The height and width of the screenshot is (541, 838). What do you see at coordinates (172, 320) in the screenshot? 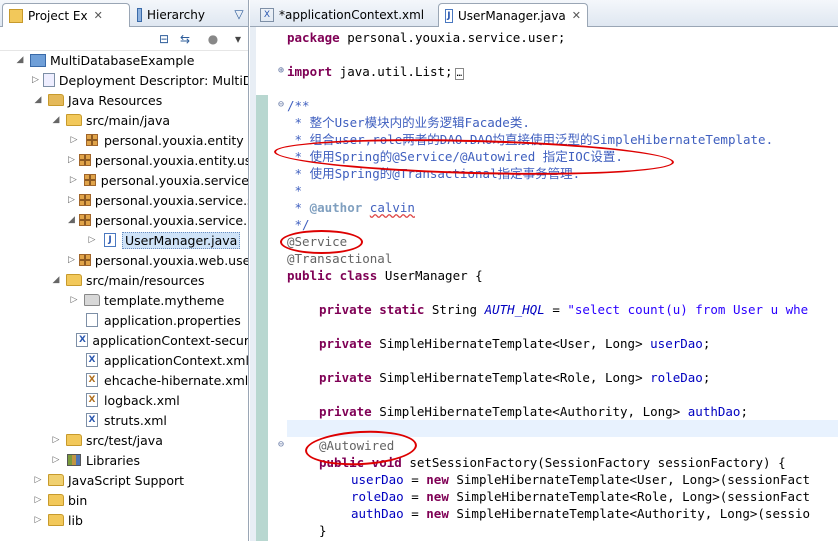
I see `tree-item-label: application.properties` at bounding box center [172, 320].